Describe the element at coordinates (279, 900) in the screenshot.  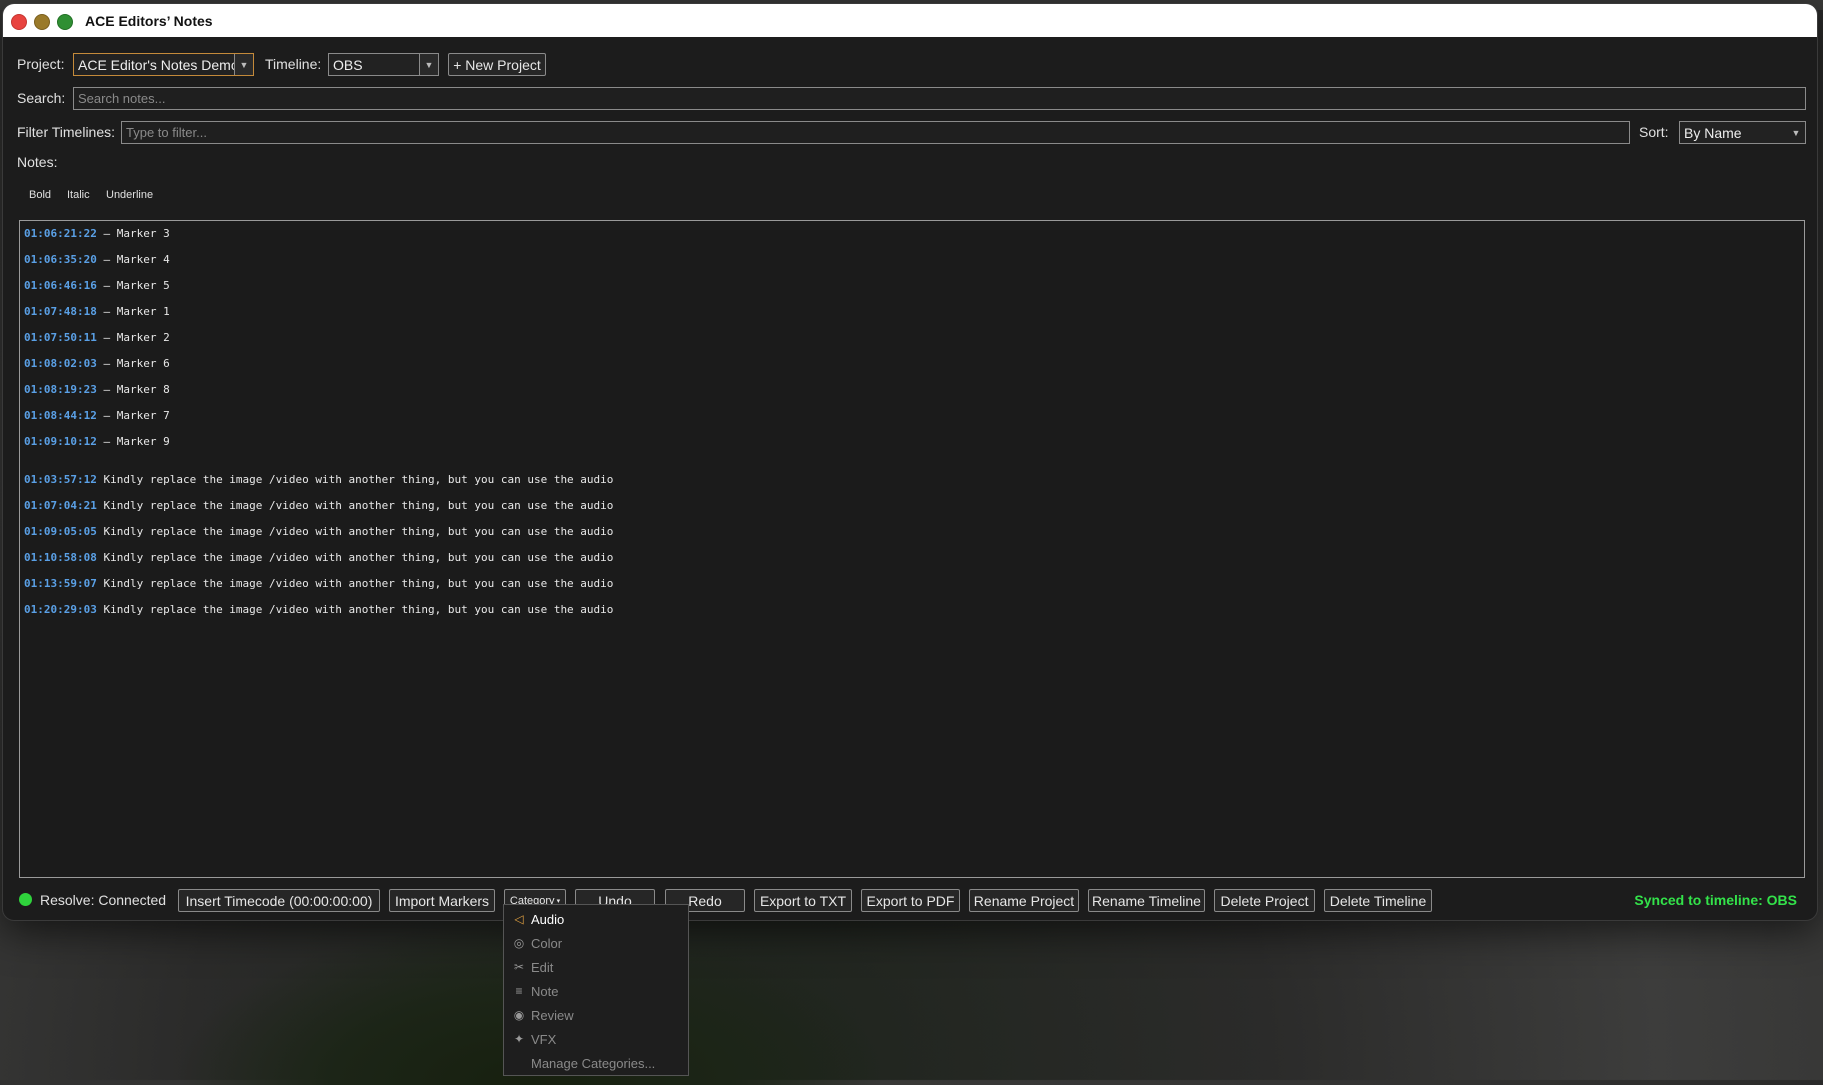
I see `insert-timecode-button: Insert Timecode (00:00:00:00)` at that location.